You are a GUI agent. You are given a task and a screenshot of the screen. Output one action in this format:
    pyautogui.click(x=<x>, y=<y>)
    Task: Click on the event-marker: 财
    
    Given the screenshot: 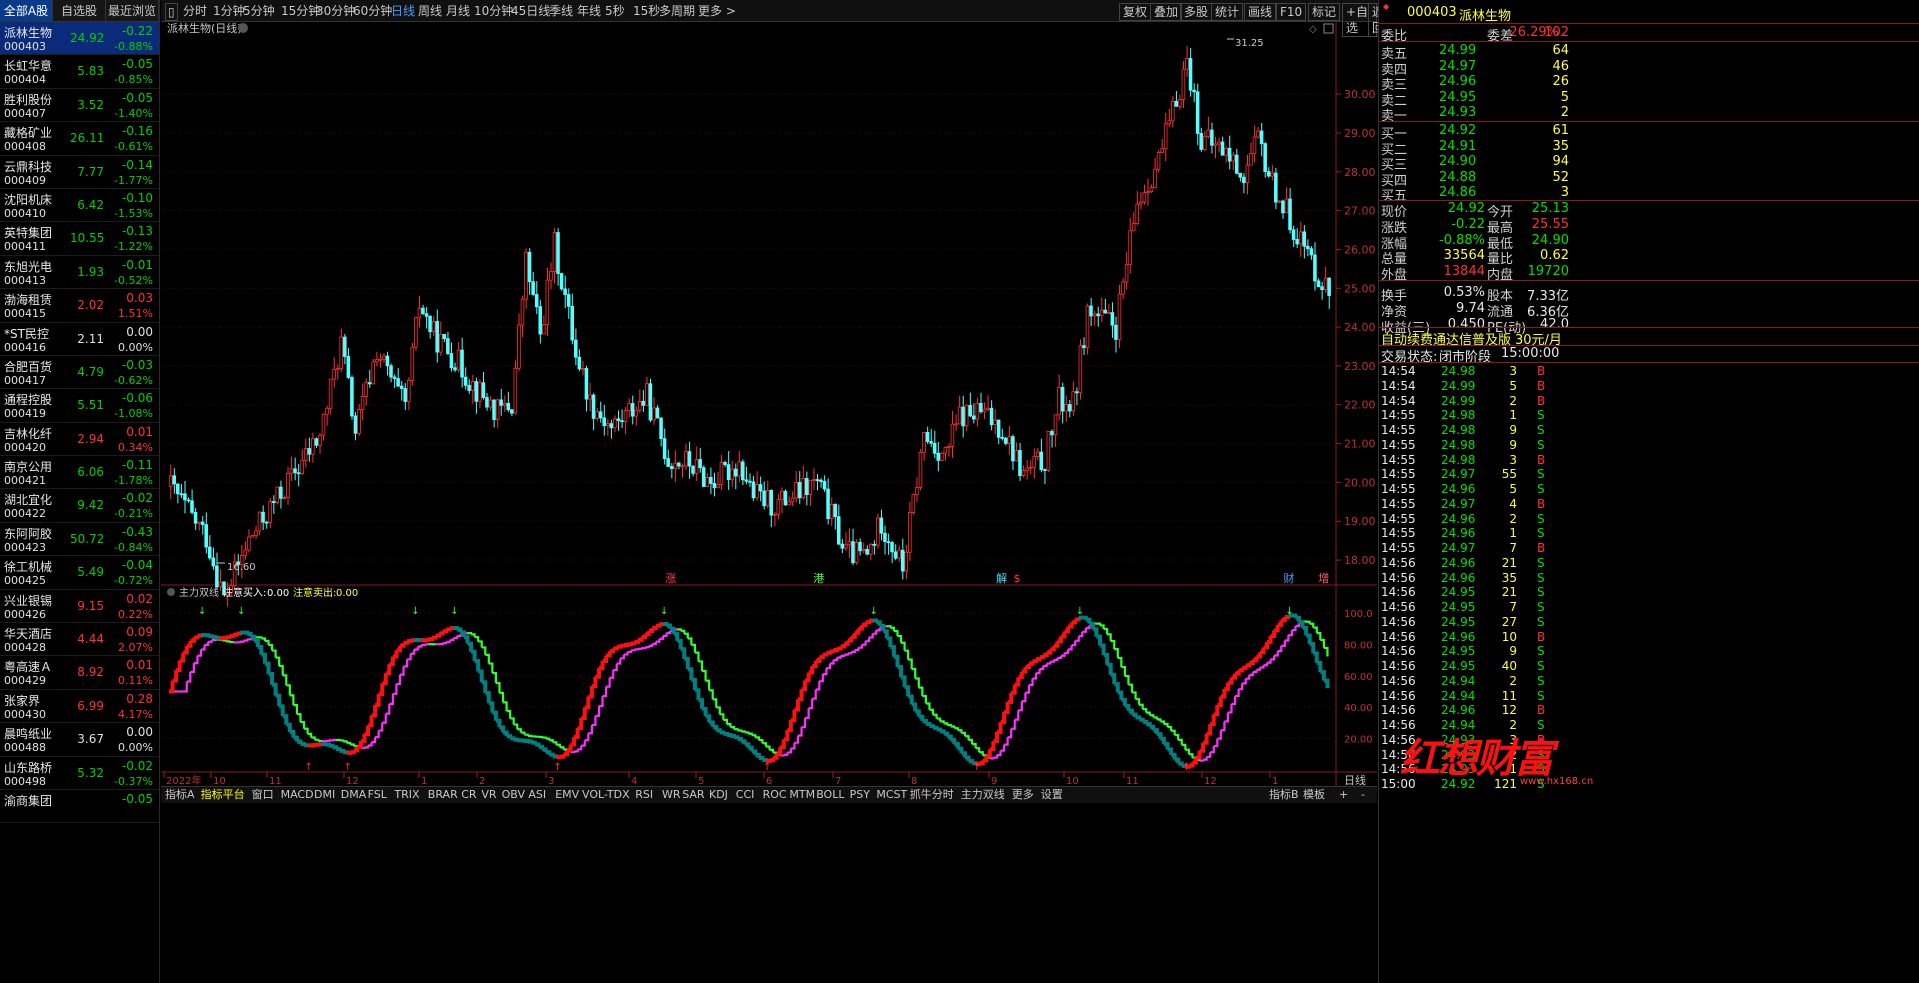 What is the action you would take?
    pyautogui.click(x=1288, y=578)
    